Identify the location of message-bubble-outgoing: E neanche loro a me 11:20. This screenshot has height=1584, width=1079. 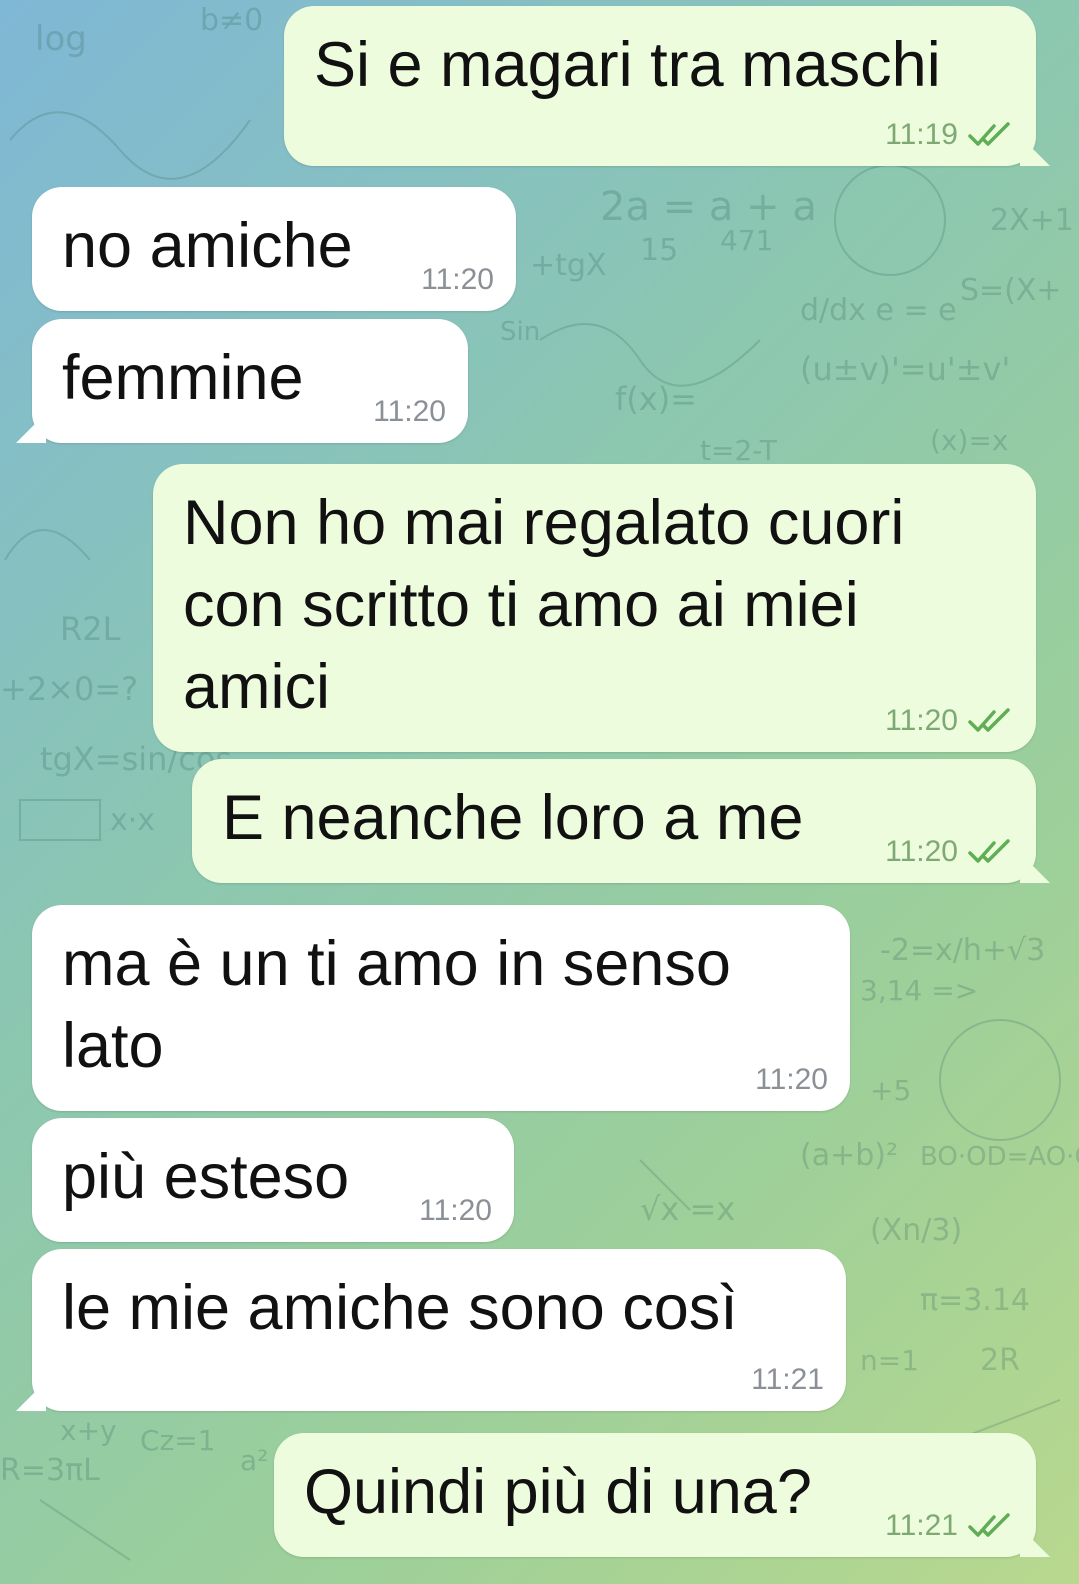
(614, 821).